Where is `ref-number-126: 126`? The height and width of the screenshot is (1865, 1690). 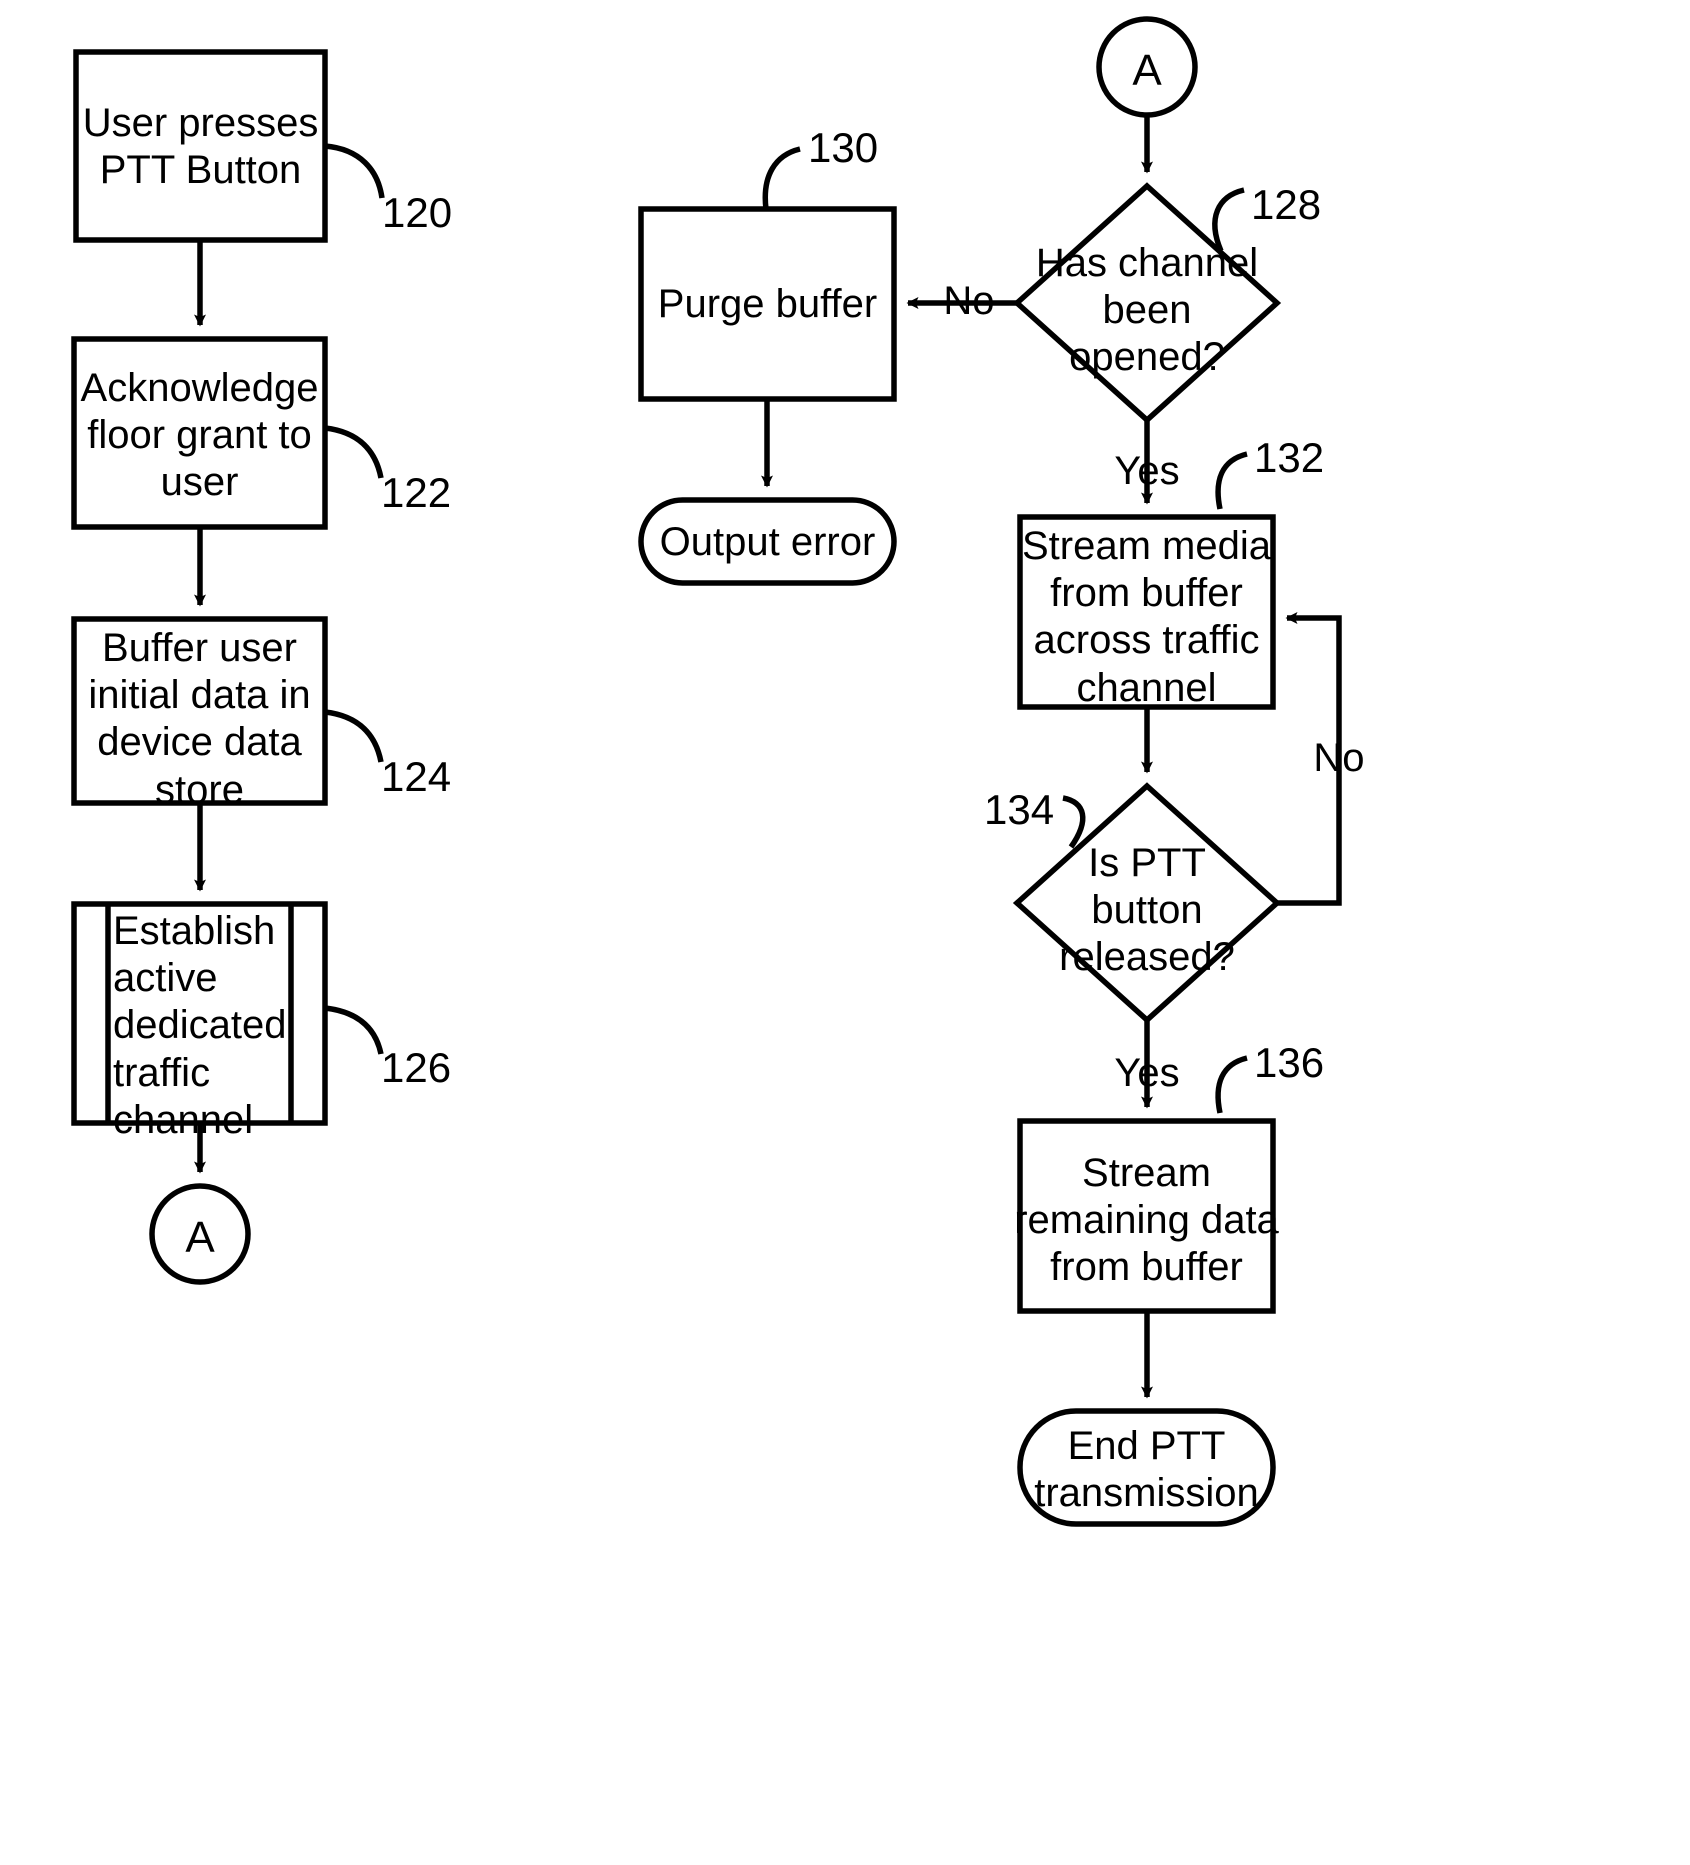 ref-number-126: 126 is located at coordinates (416, 1067).